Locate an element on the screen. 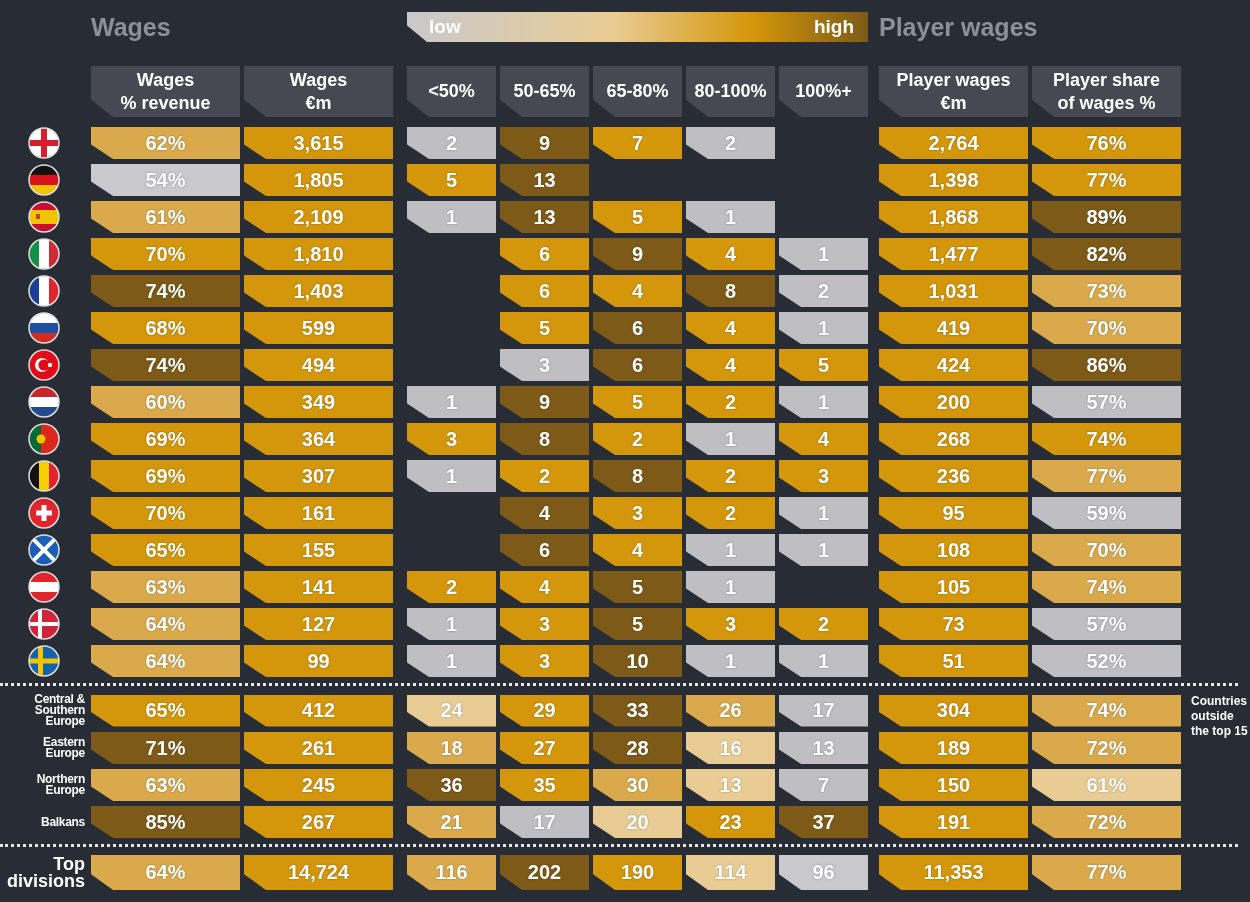  region-label: Central & Southern Europe is located at coordinates (59, 710).